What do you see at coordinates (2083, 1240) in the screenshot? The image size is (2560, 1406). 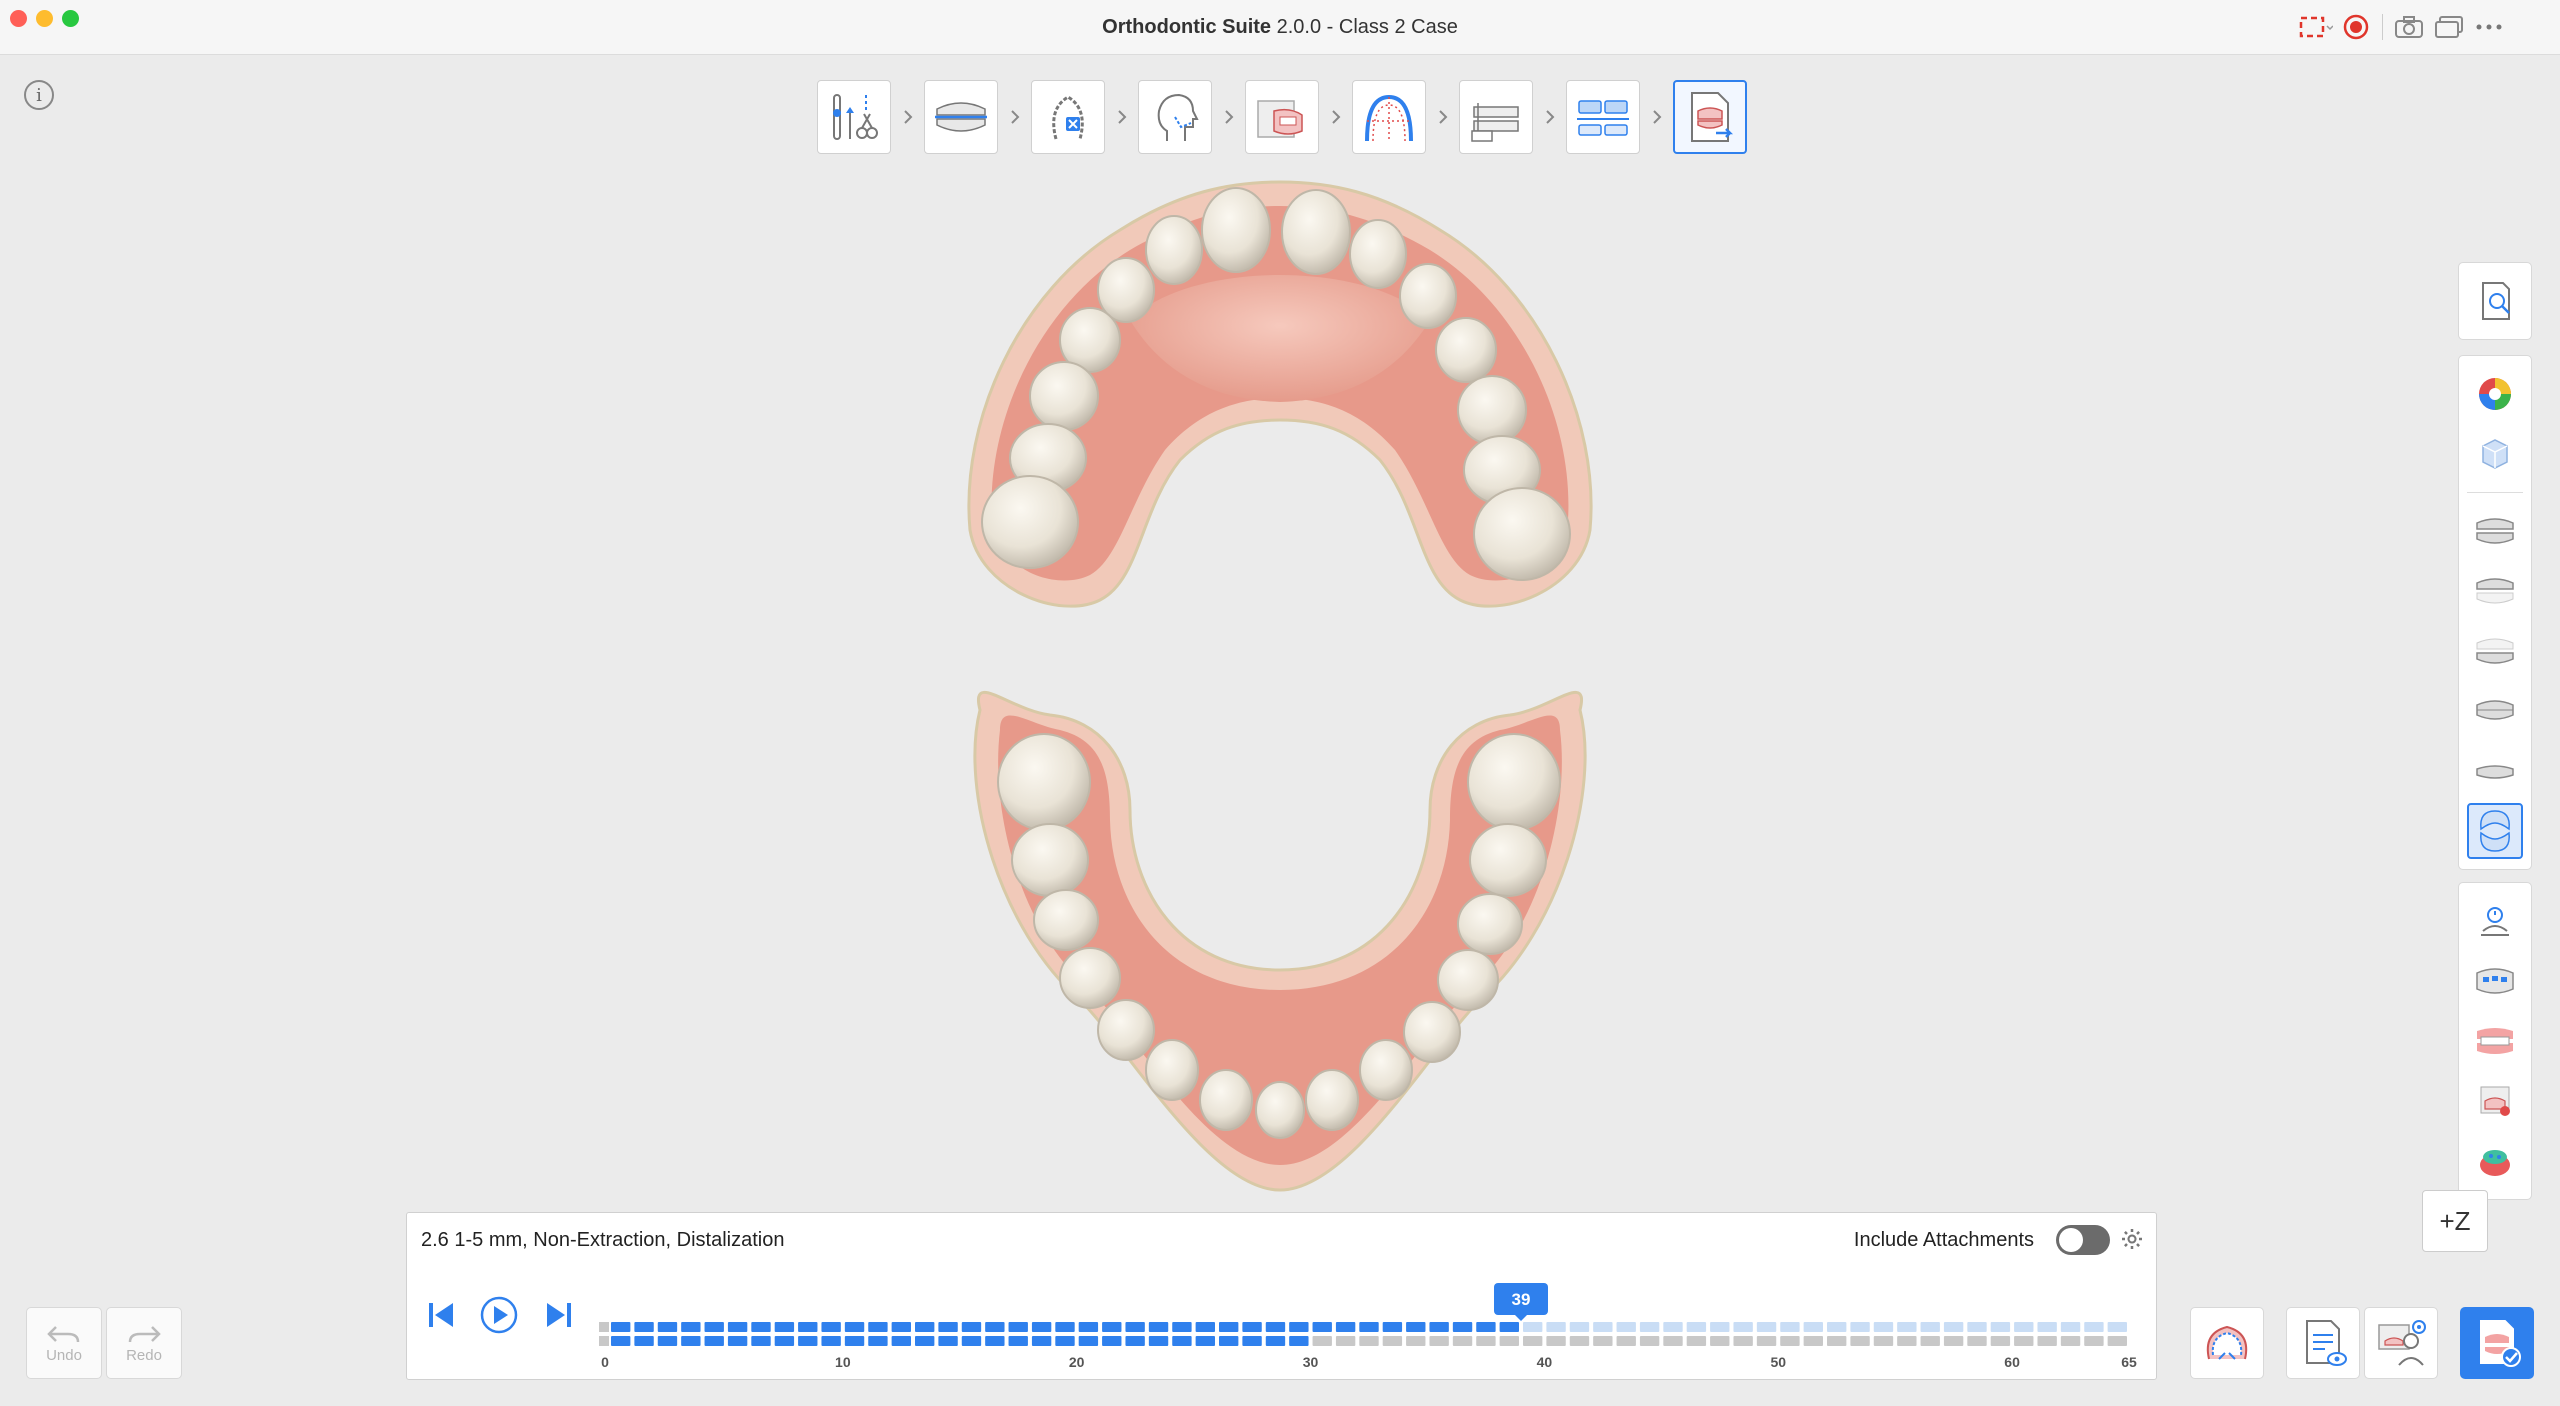 I see `include-attachments-toggle` at bounding box center [2083, 1240].